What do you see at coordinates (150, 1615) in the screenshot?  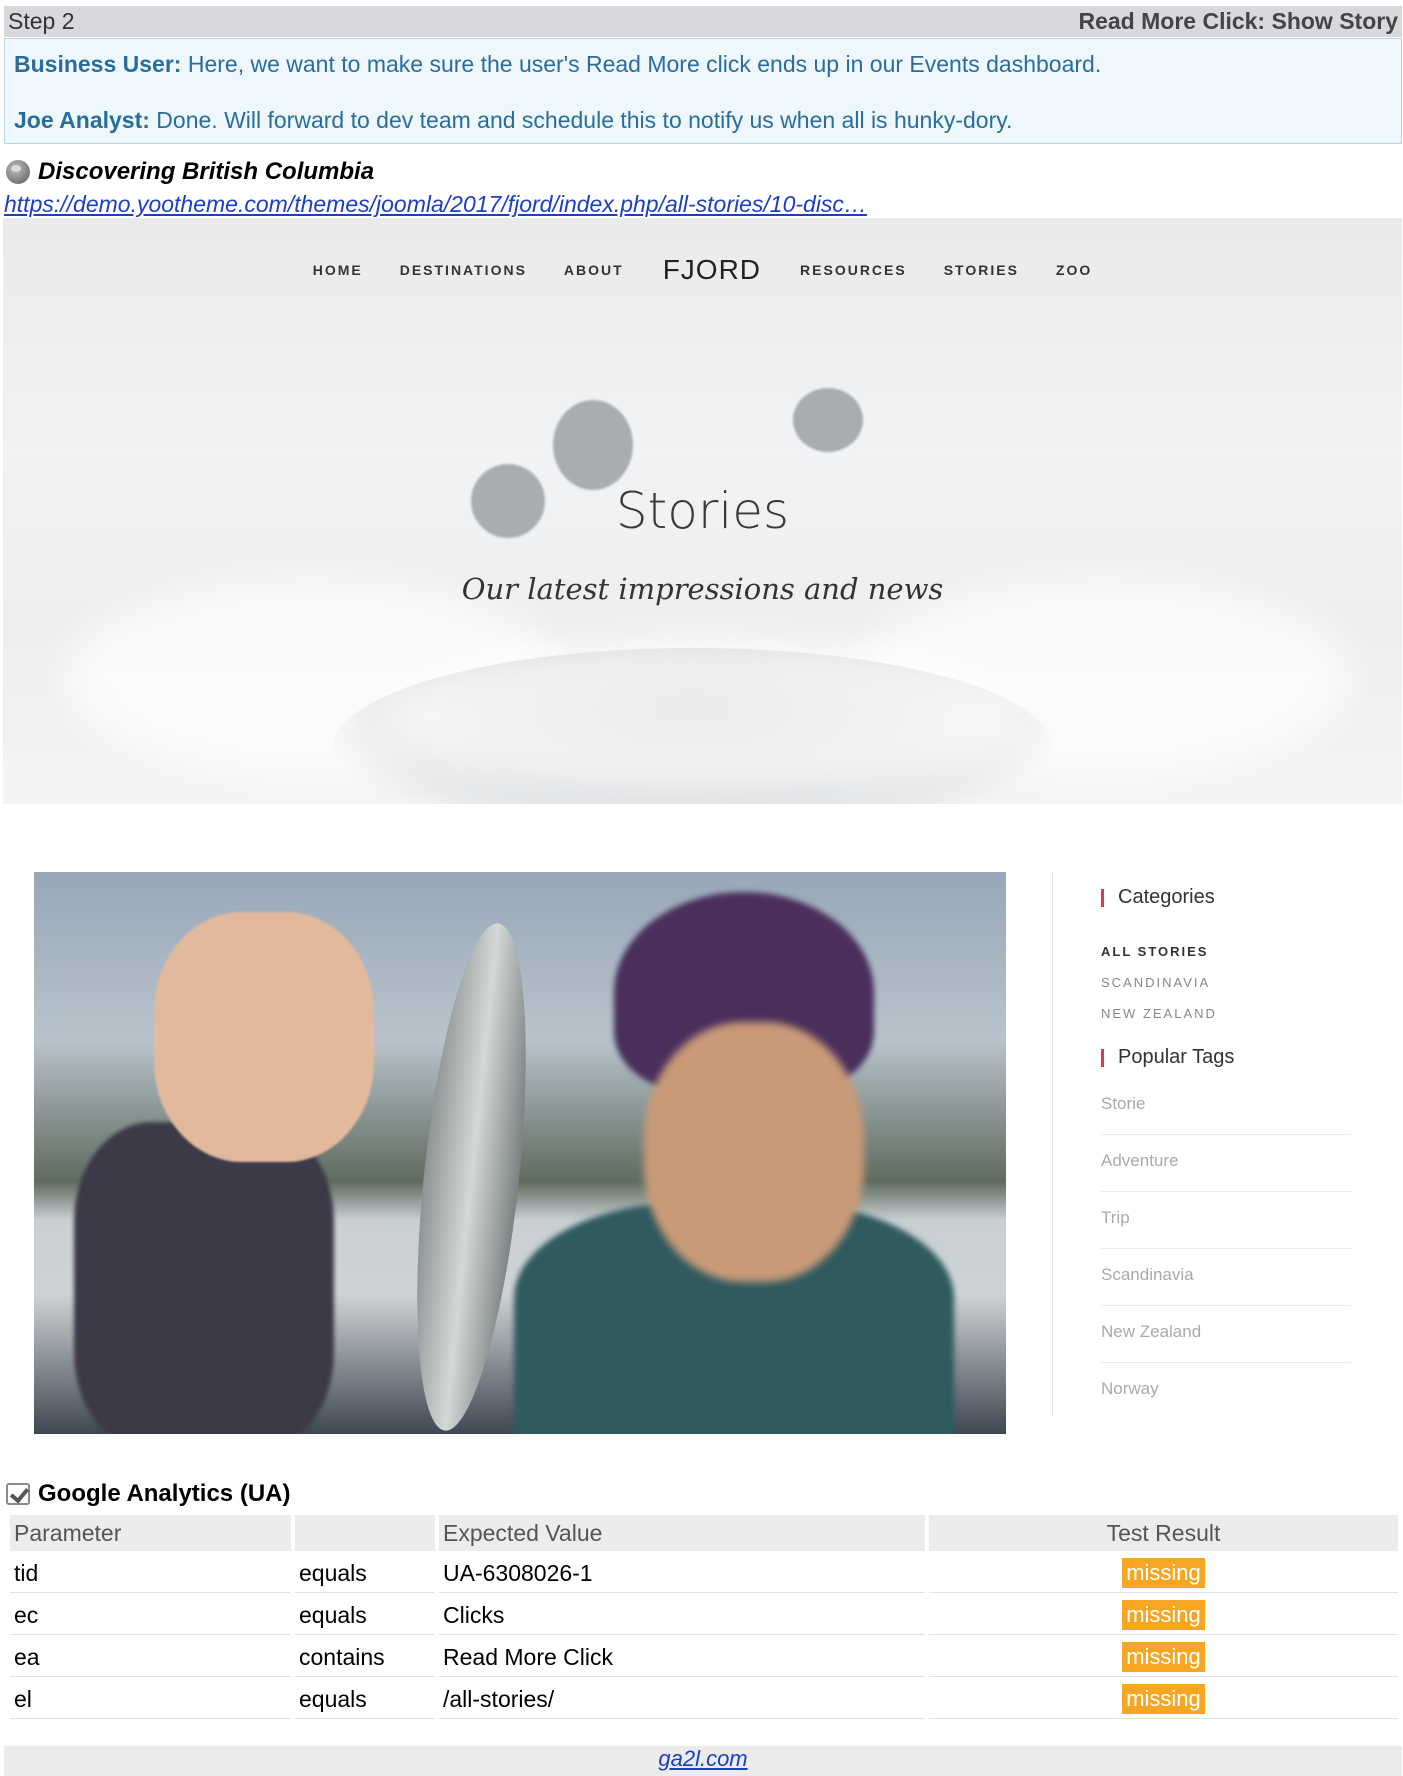 I see `param-cell: ec` at bounding box center [150, 1615].